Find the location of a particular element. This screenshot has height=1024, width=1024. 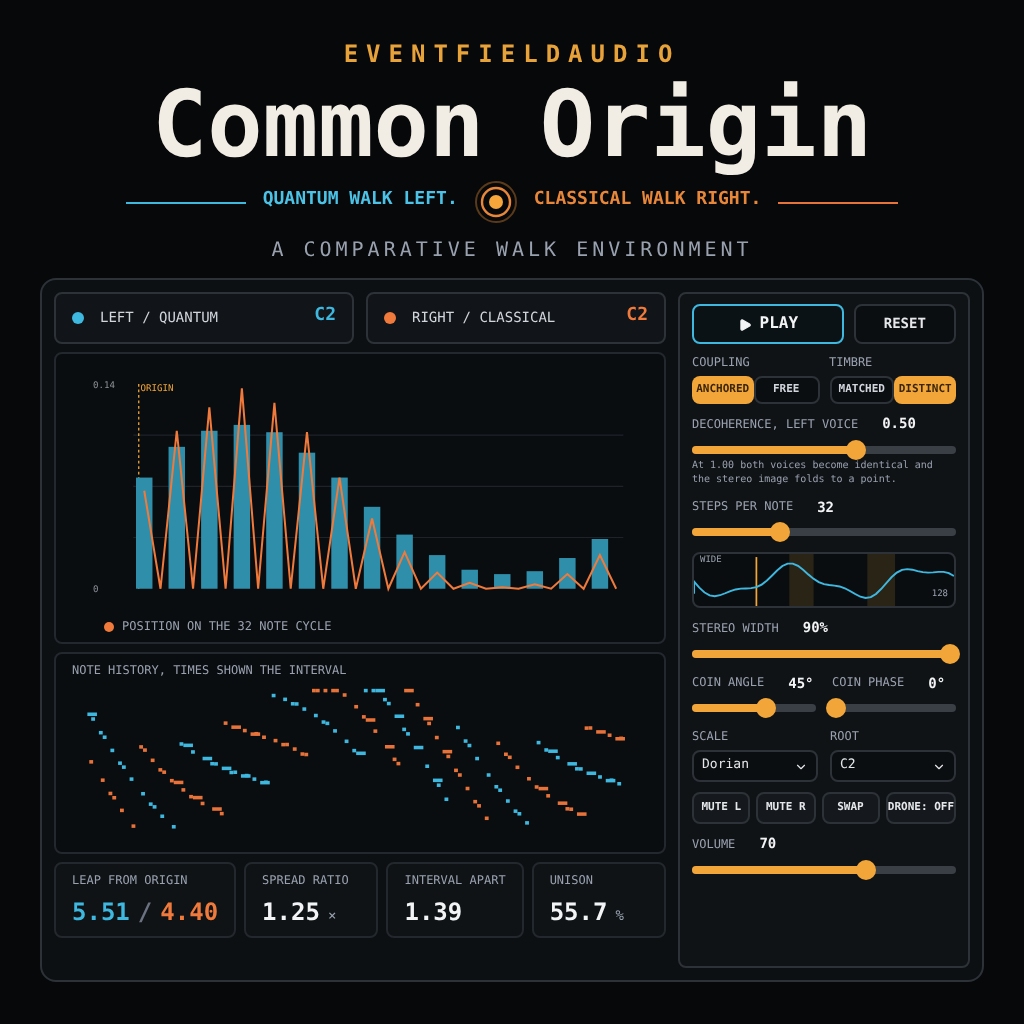

tagline: CLASSICAL WALK RIGHT. is located at coordinates (647, 201).